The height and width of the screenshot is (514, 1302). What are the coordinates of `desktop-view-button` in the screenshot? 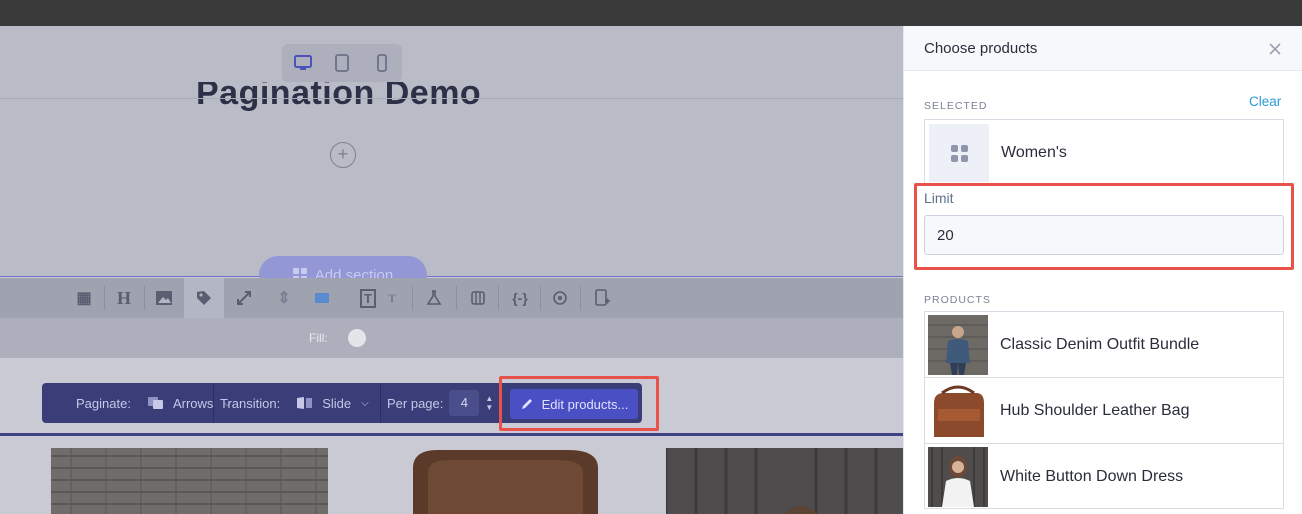 It's located at (303, 63).